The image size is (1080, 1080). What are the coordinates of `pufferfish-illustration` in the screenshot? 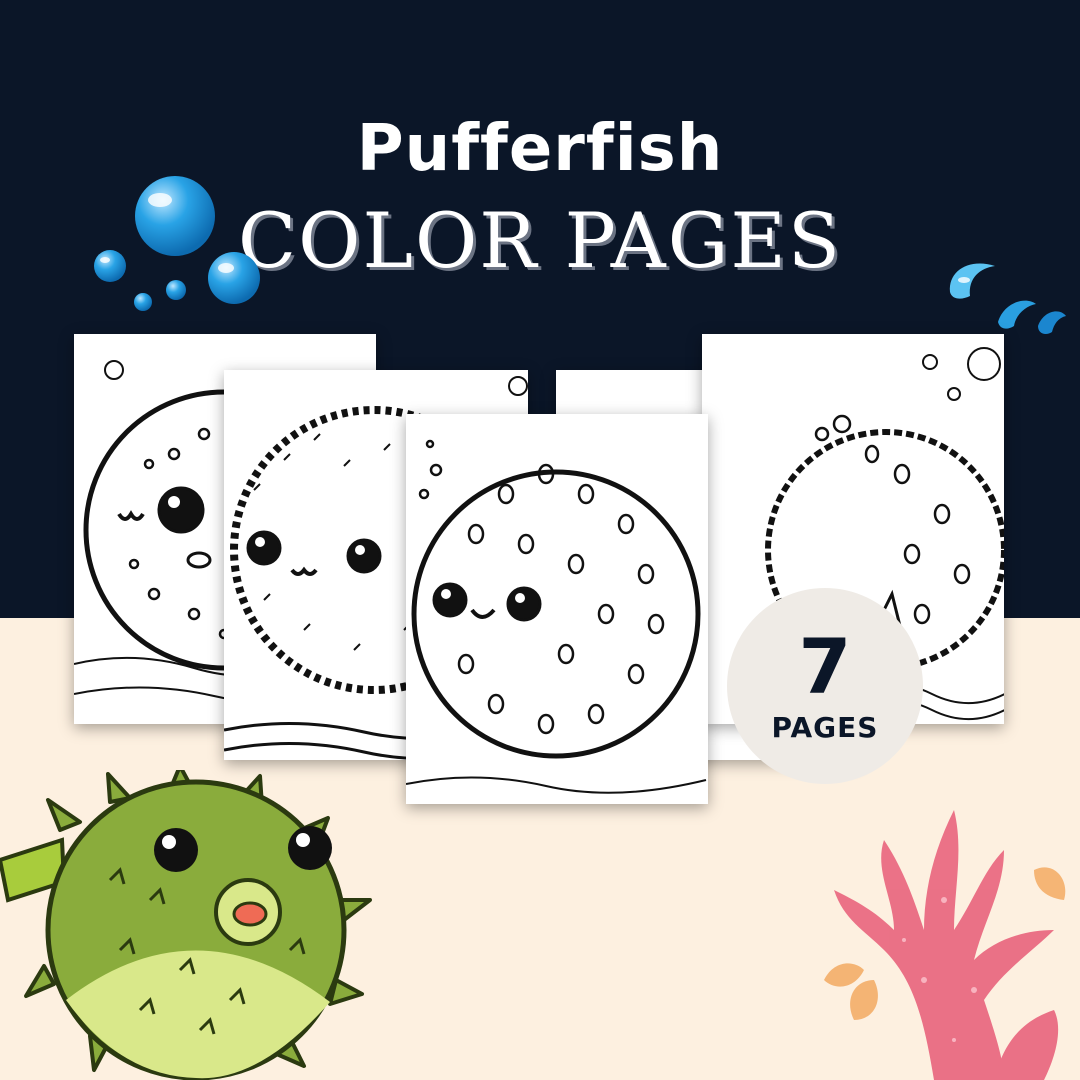 It's located at (186, 925).